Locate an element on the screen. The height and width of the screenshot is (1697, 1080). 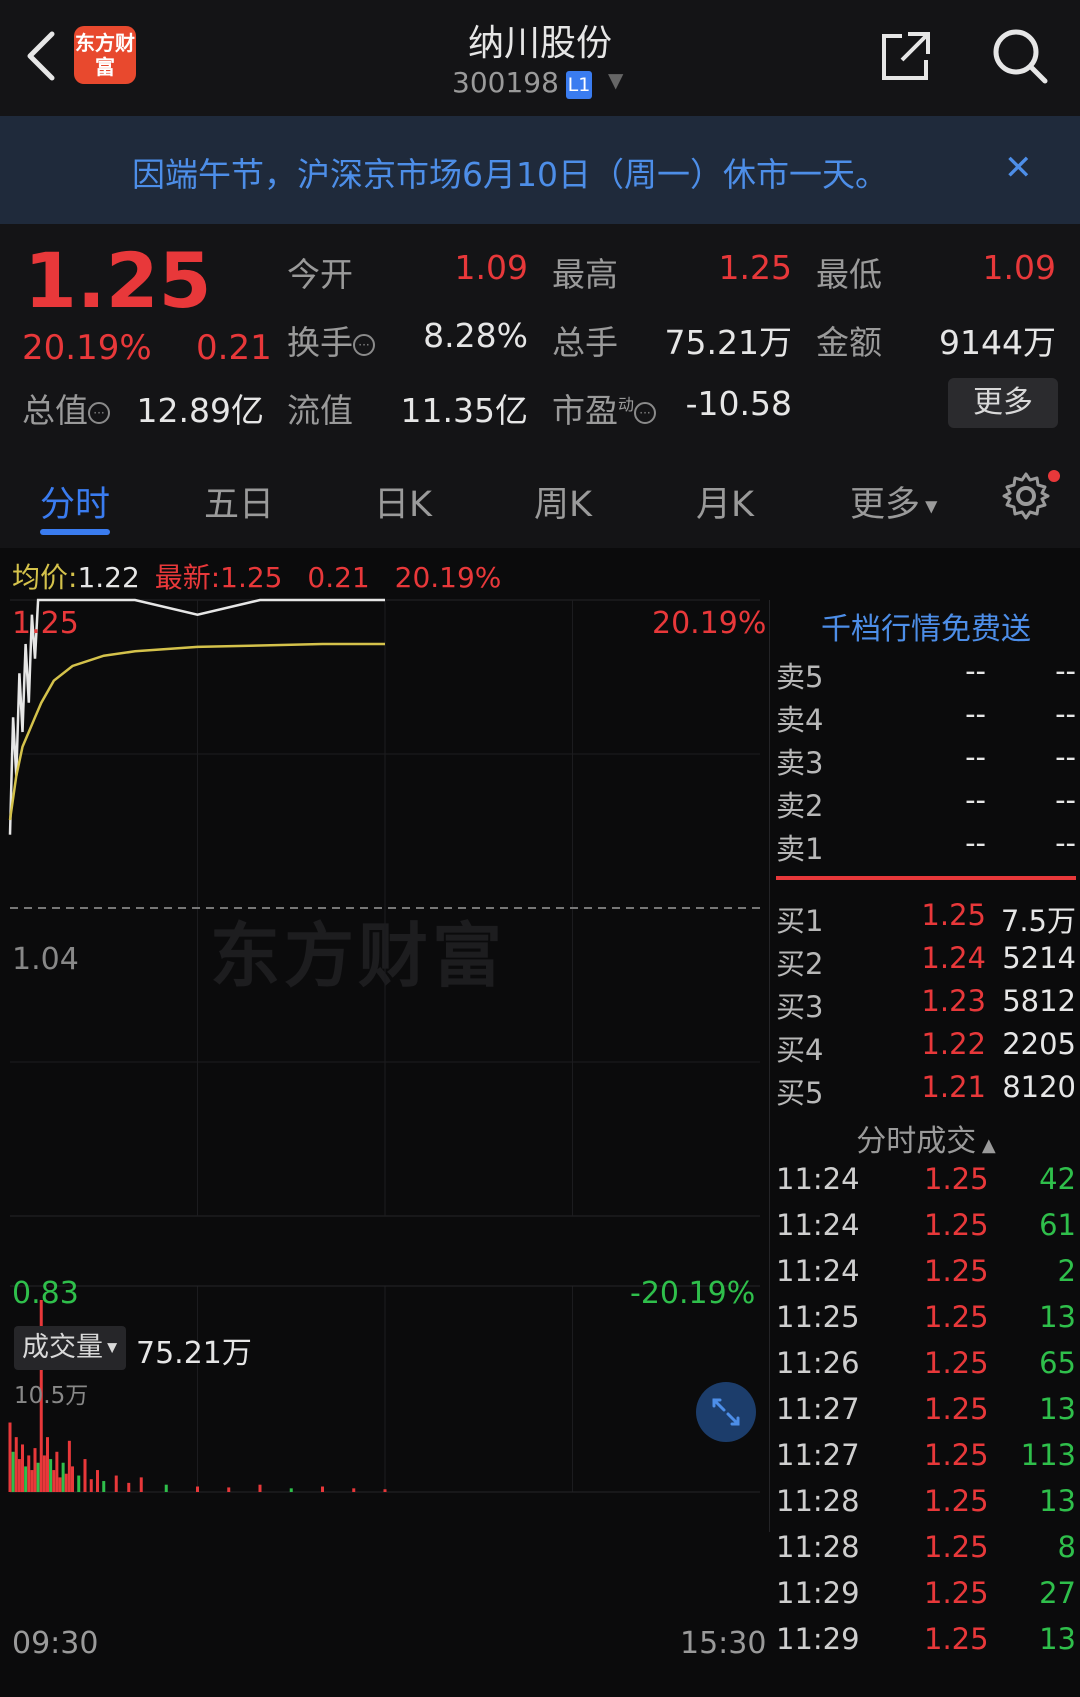
level2-promo-link: 千档行情免费送 is located at coordinates (926, 626).